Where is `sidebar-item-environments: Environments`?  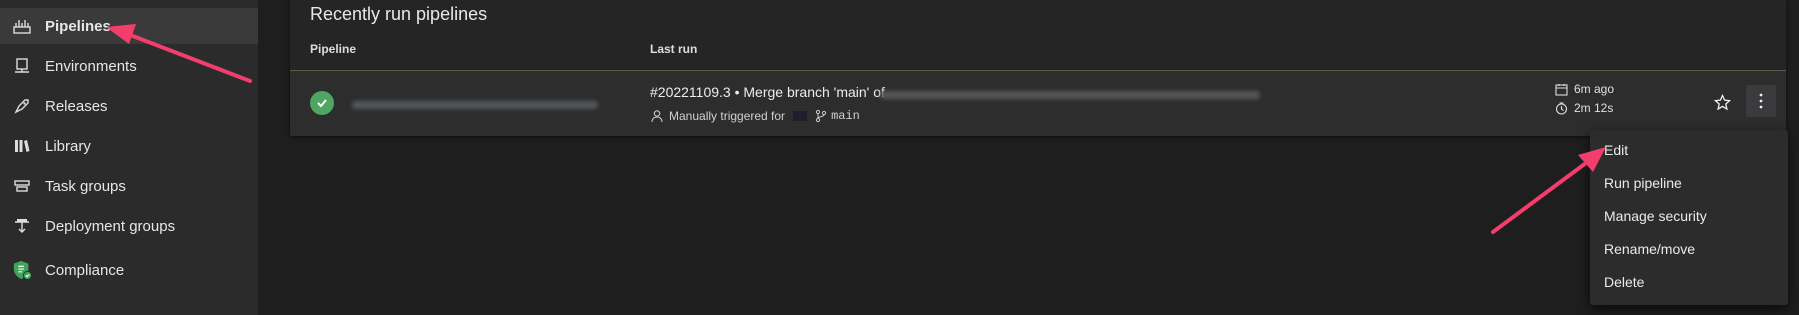 sidebar-item-environments: Environments is located at coordinates (129, 66).